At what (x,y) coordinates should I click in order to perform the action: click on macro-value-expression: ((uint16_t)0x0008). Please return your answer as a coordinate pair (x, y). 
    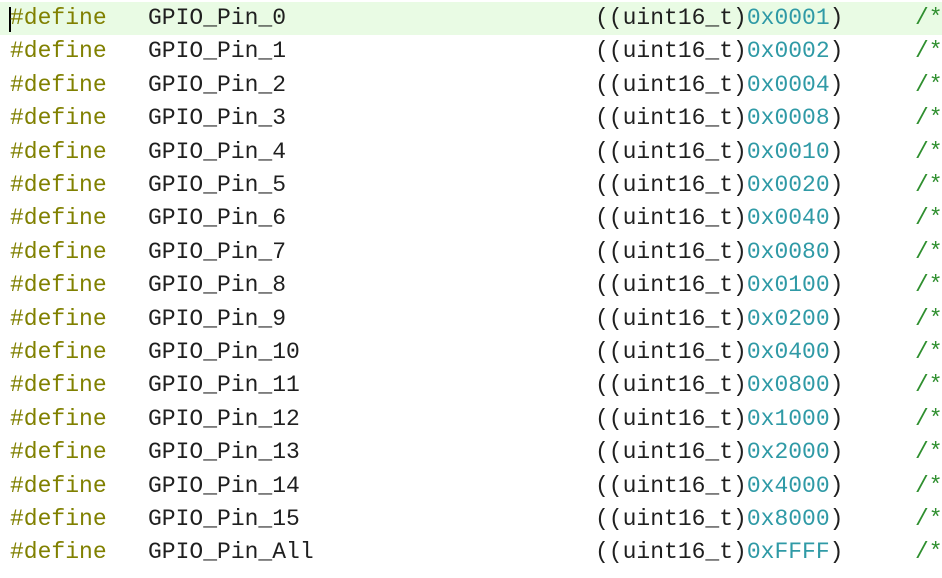
    Looking at the image, I should click on (719, 118).